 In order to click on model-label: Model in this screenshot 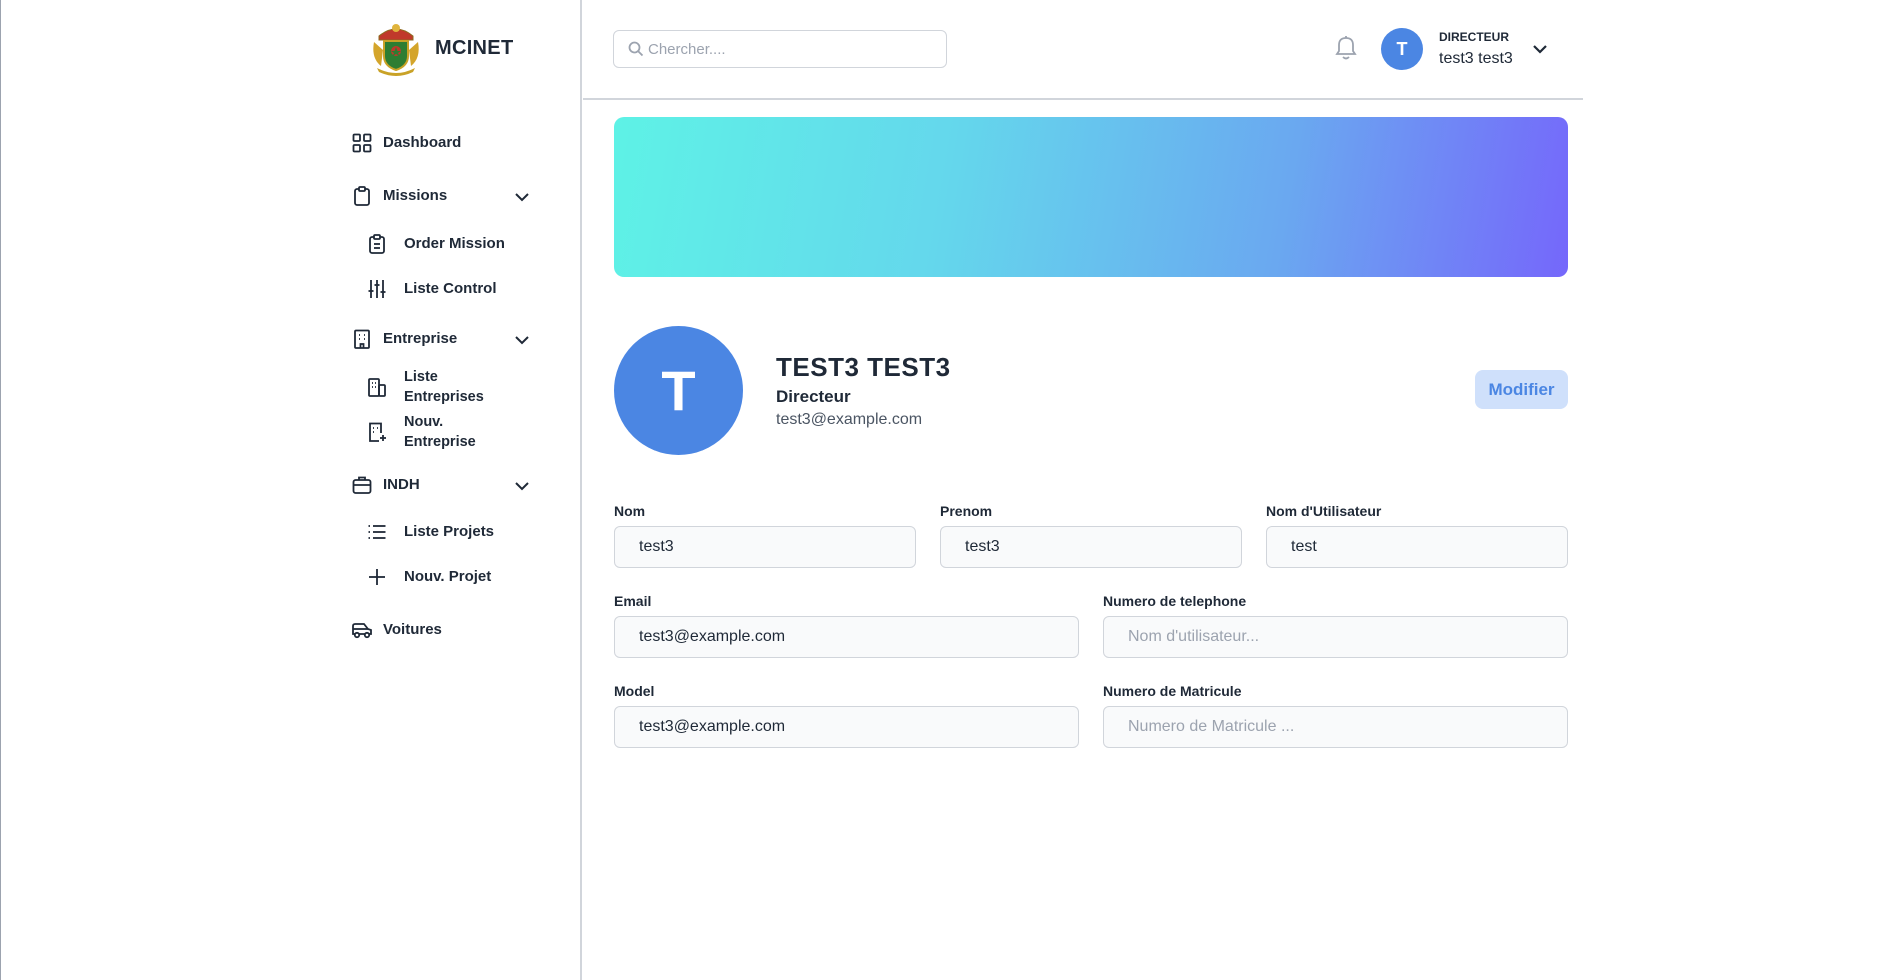, I will do `click(634, 691)`.